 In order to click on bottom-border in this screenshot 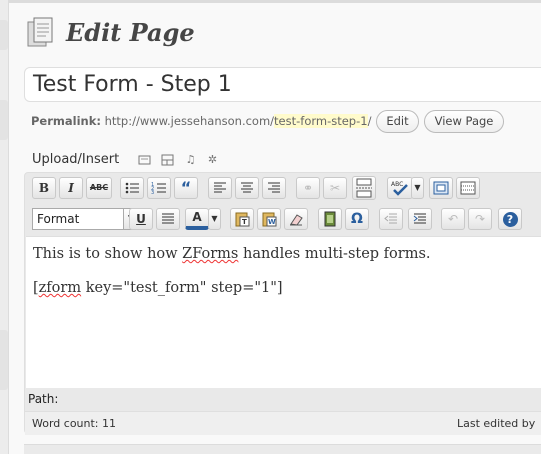, I will do `click(282, 449)`.